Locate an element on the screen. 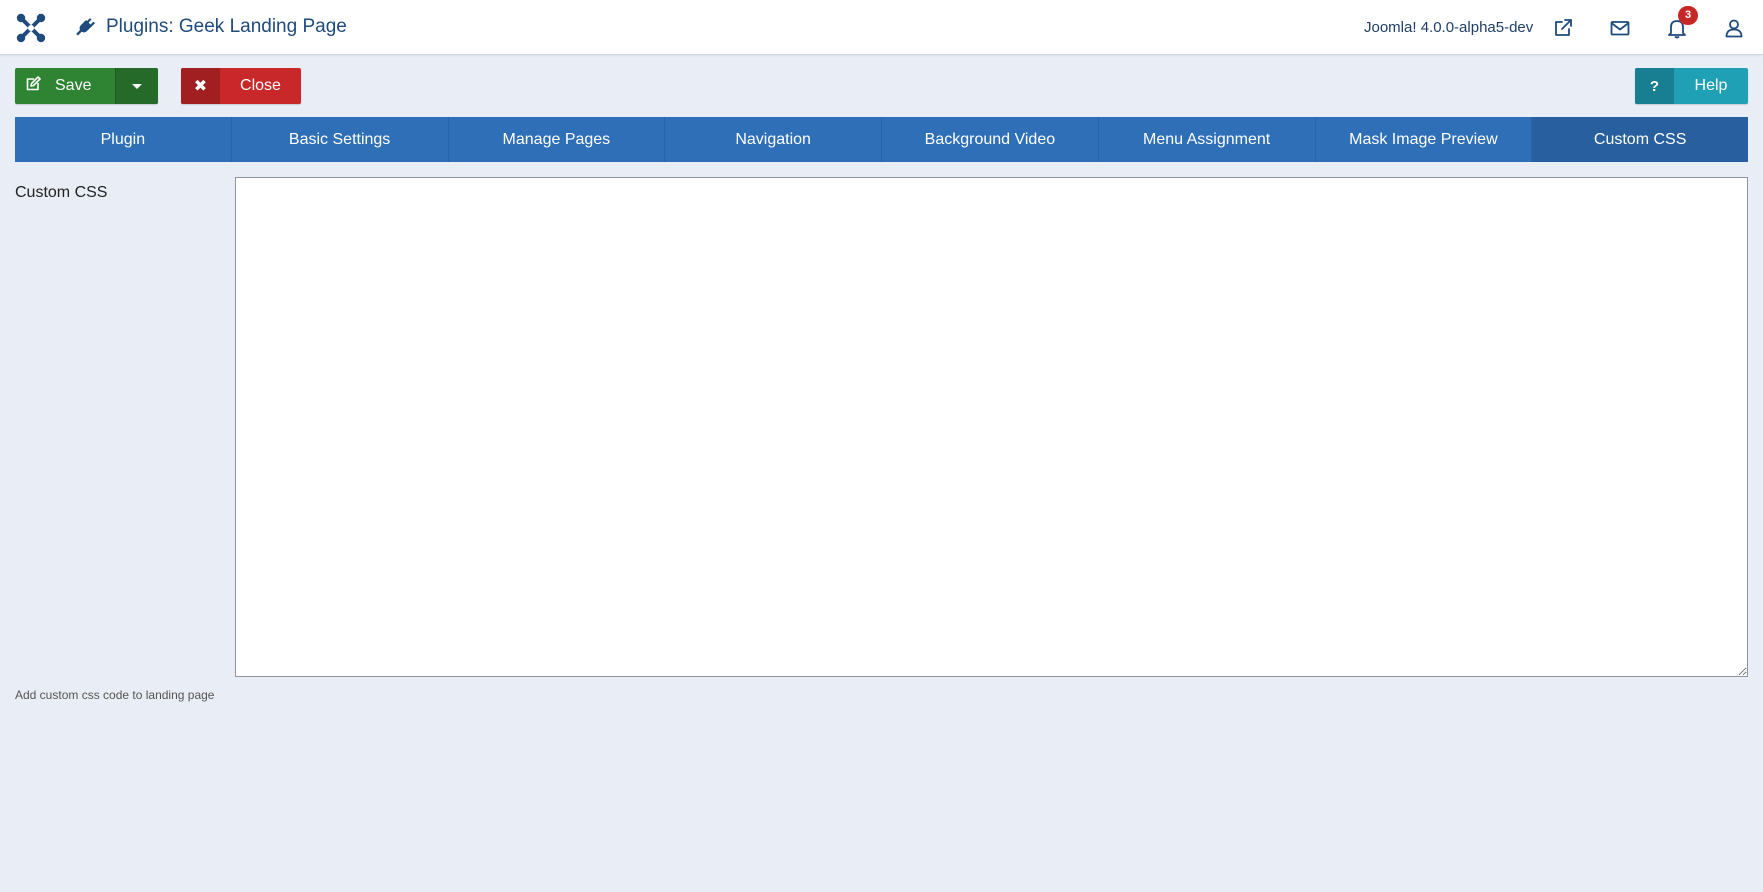 The height and width of the screenshot is (892, 1763). tab-plugin: Plugin is located at coordinates (123, 139).